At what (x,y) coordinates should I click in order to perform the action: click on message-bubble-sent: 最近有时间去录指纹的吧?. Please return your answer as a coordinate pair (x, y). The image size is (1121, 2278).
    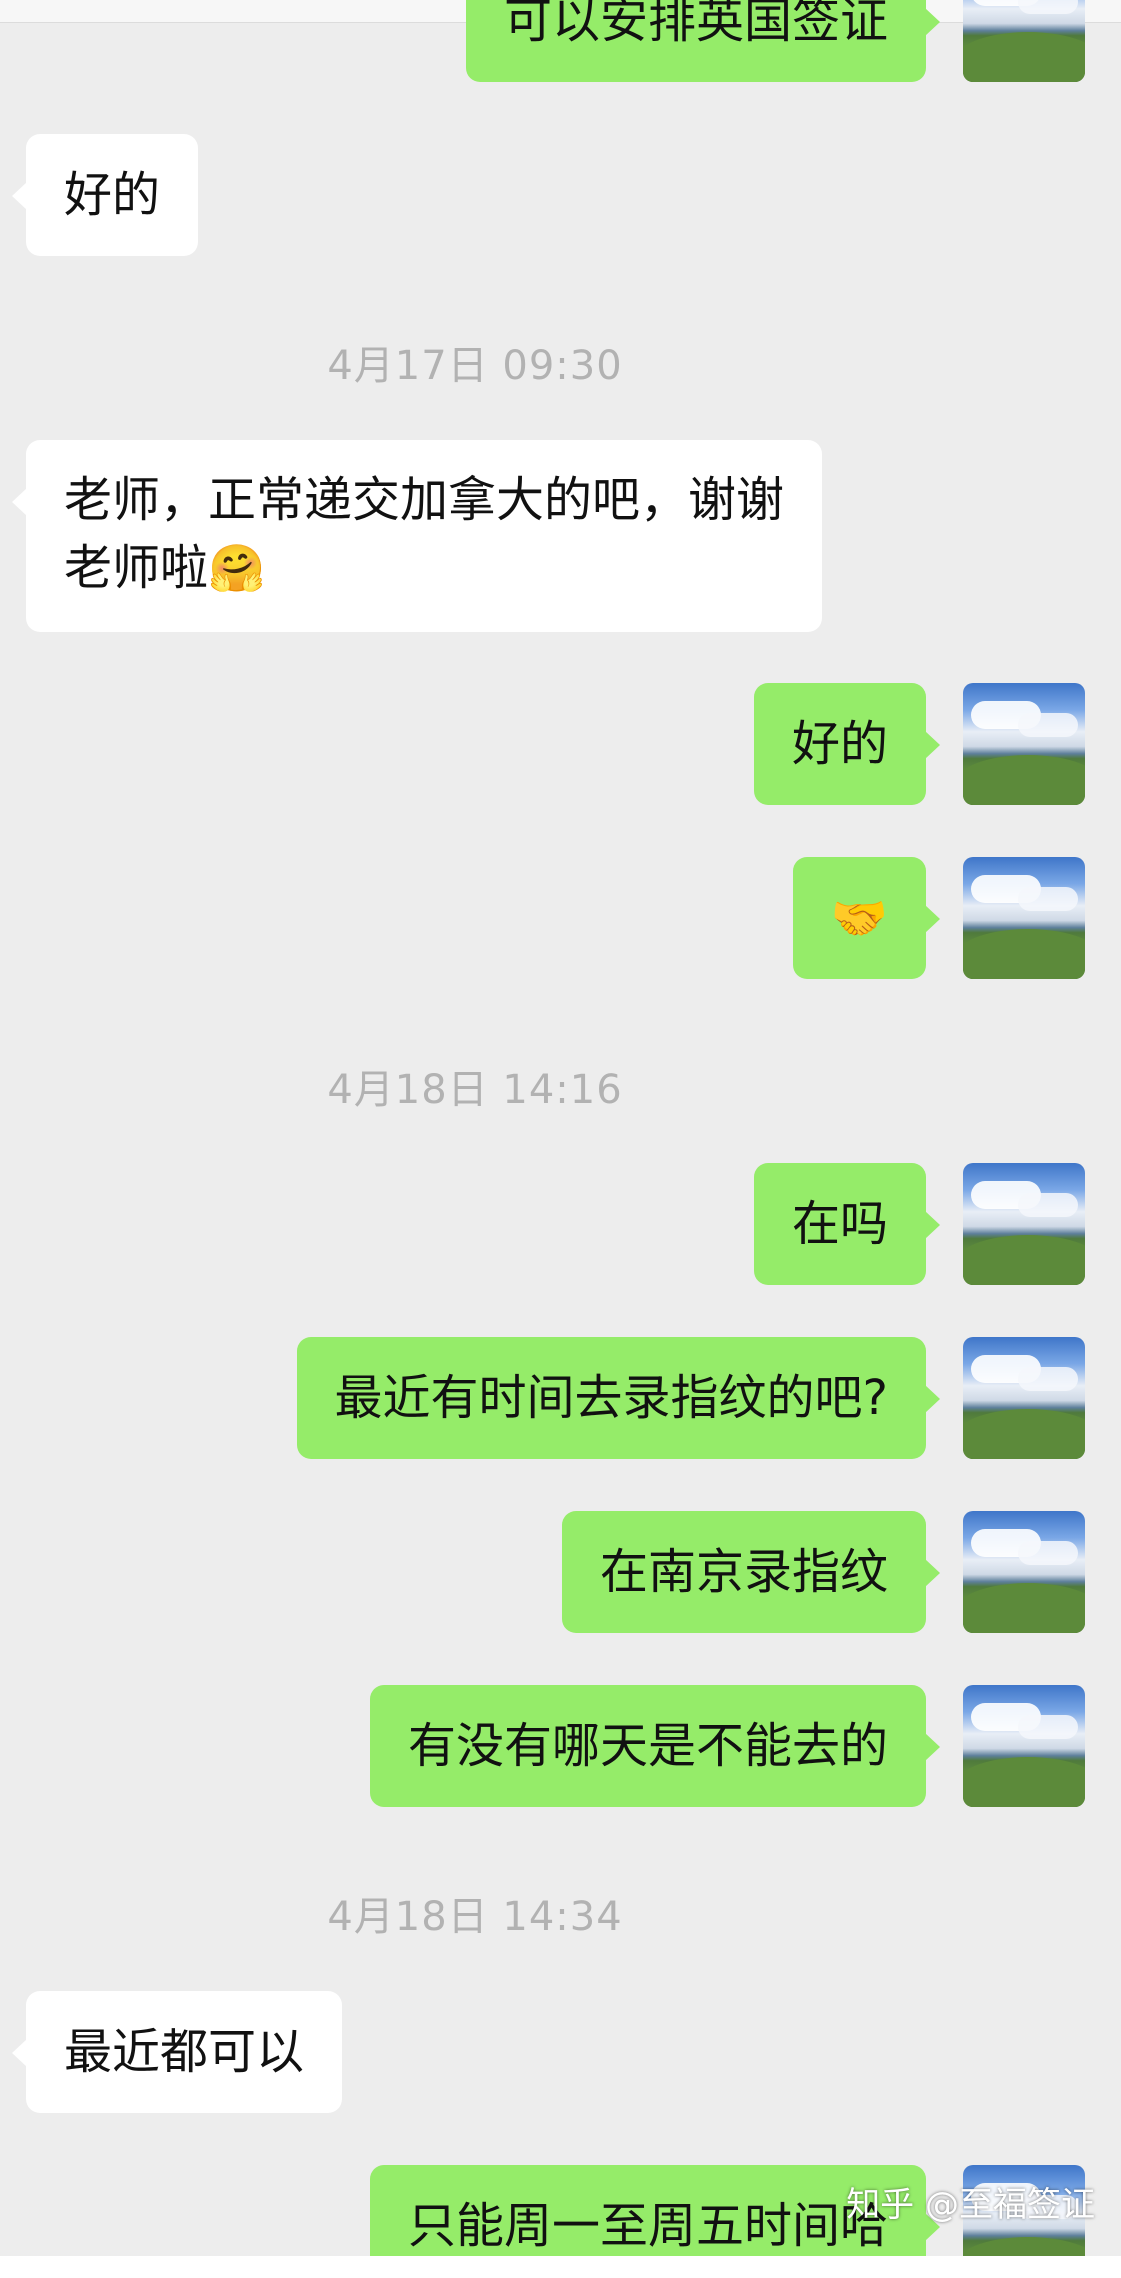
    Looking at the image, I should click on (618, 1398).